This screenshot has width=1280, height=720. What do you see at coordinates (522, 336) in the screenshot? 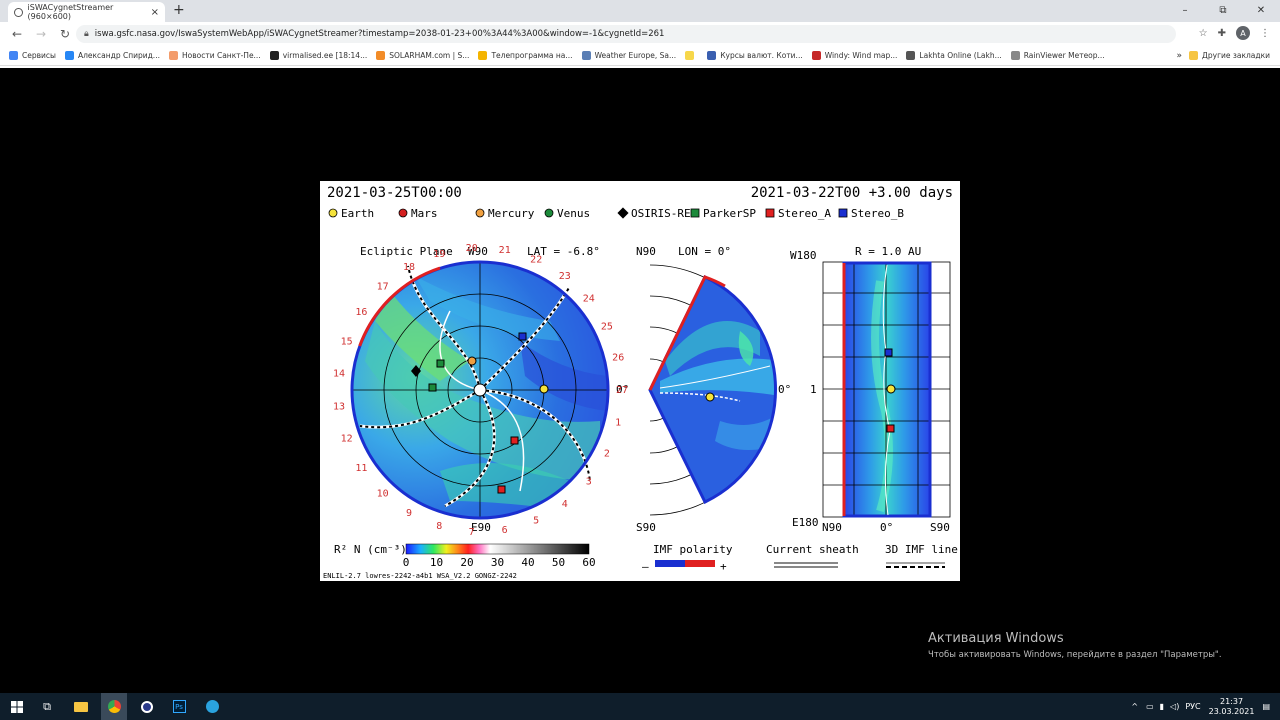
I see `stereo-b-marker` at bounding box center [522, 336].